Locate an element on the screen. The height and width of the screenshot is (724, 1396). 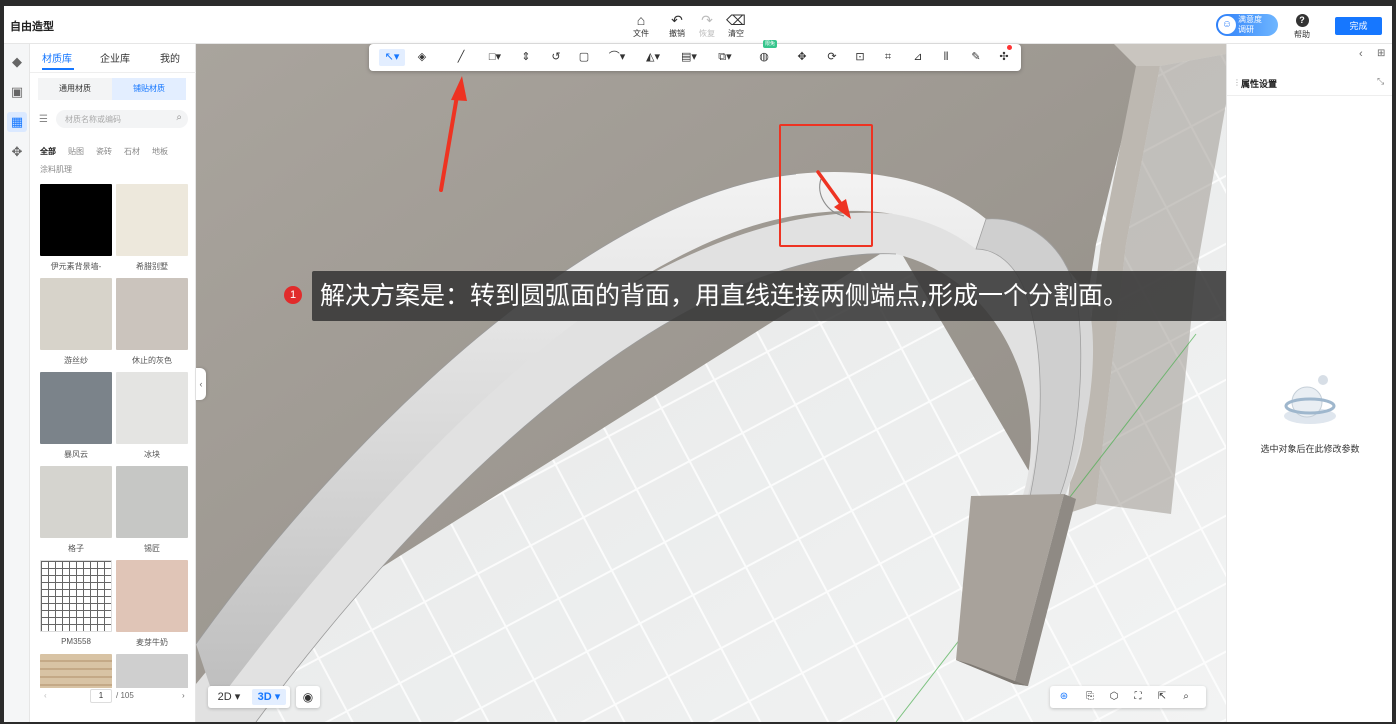
push-pull-icon: ⇕ is located at coordinates (526, 57).